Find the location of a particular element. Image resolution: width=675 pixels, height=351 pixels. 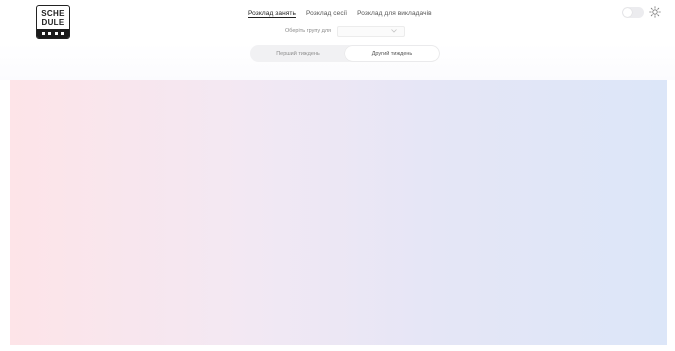

toggle-knob is located at coordinates (627, 12).